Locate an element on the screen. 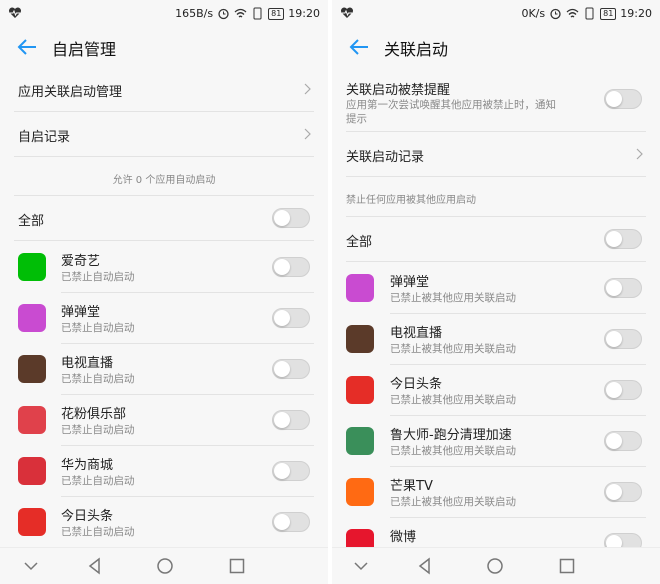  iqiyi-icon is located at coordinates (32, 267).